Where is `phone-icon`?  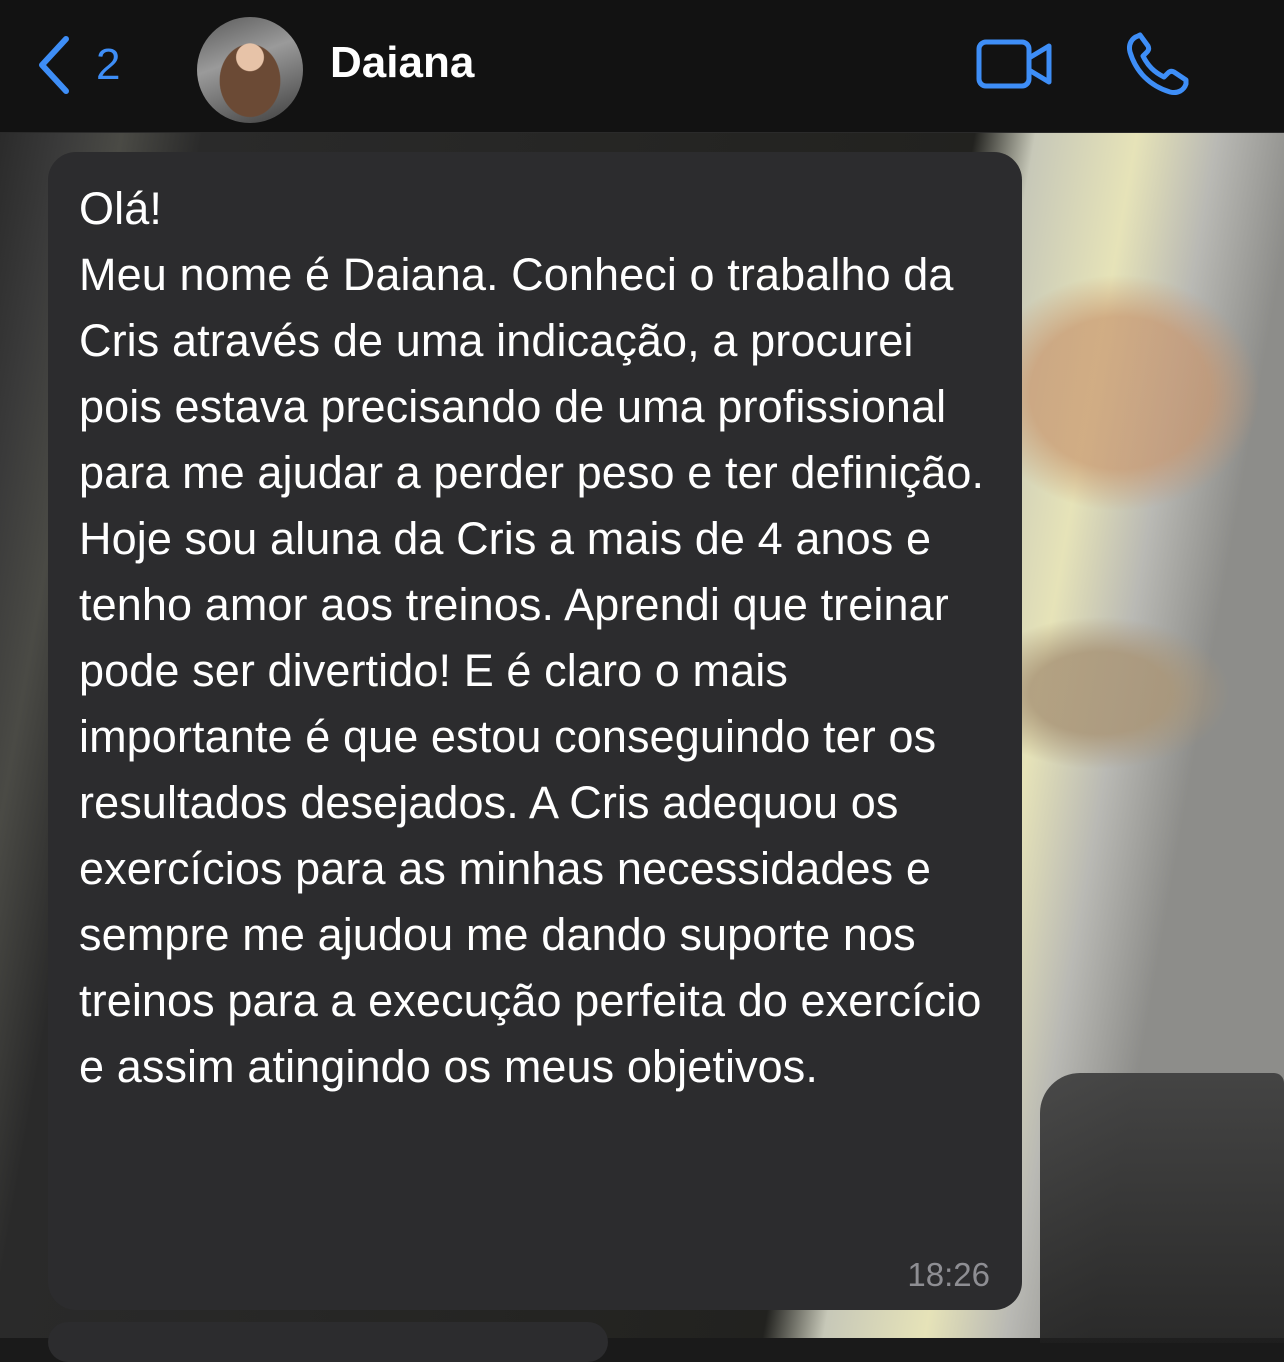
phone-icon is located at coordinates (1158, 63).